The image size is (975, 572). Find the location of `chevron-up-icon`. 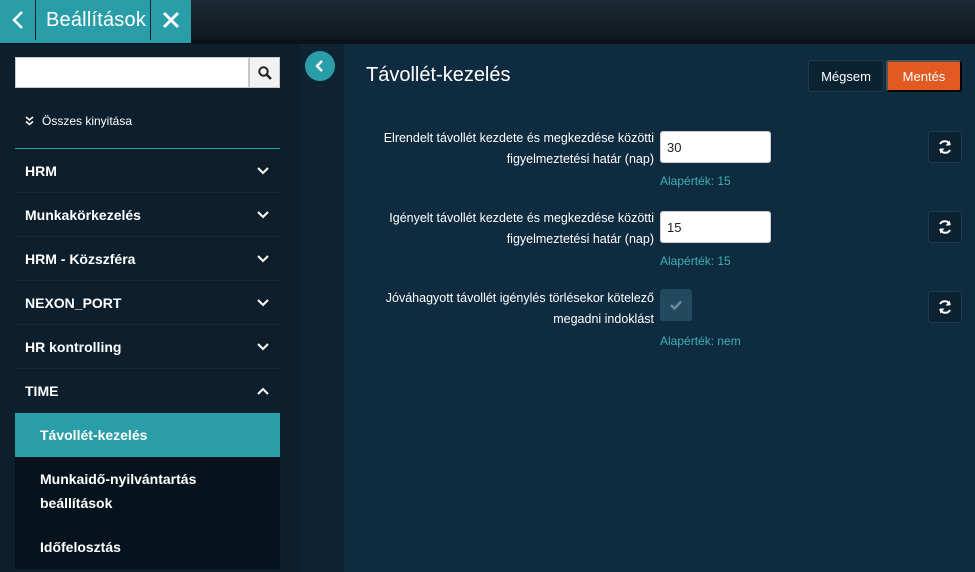

chevron-up-icon is located at coordinates (263, 391).